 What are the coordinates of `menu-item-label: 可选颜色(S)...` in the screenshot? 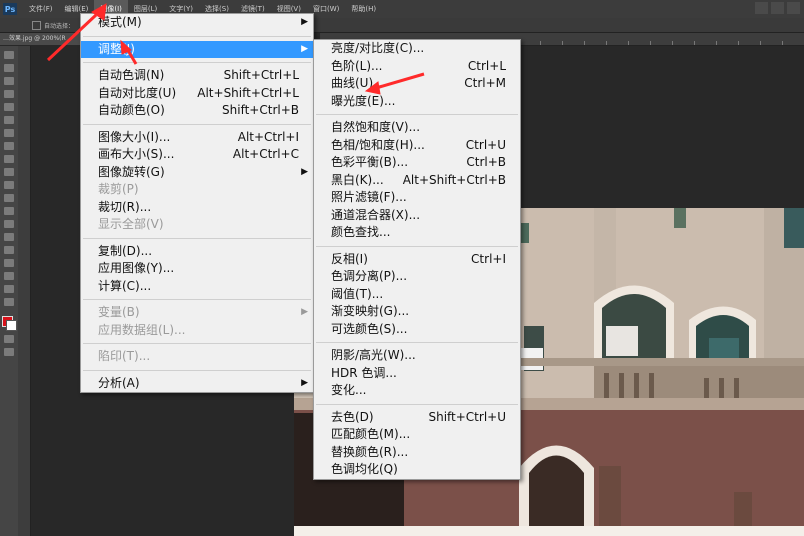 It's located at (369, 328).